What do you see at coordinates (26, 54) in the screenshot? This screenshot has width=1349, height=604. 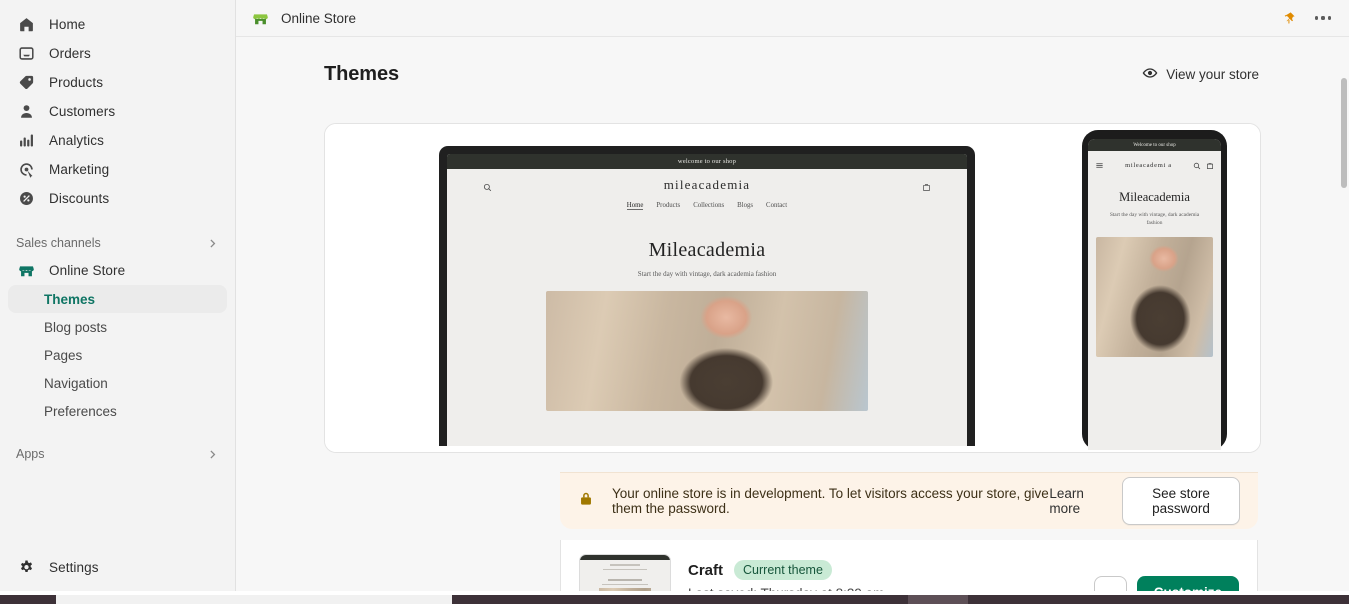 I see `orders-inbox-icon` at bounding box center [26, 54].